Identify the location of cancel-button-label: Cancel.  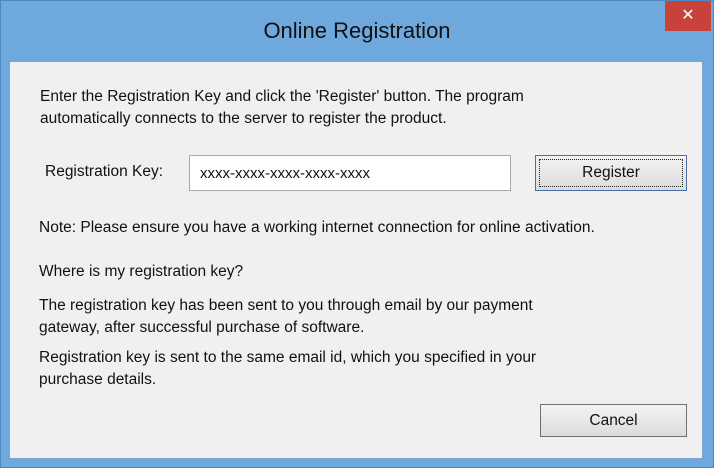
(613, 420).